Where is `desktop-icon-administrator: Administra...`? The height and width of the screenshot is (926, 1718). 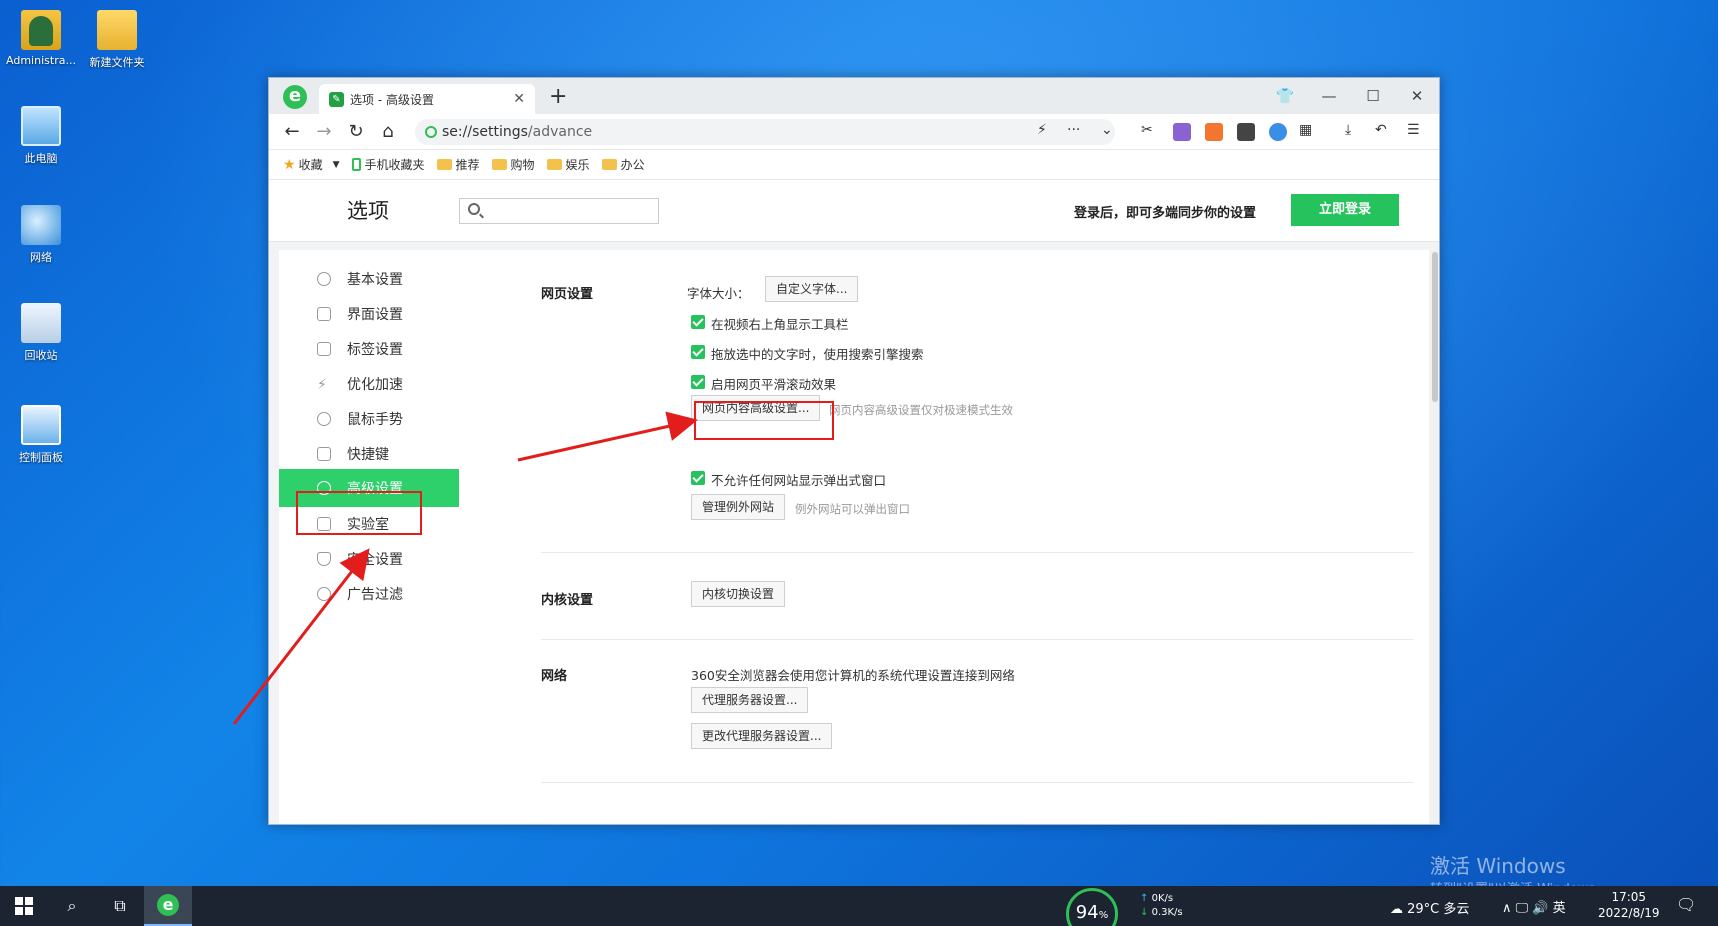 desktop-icon-administrator: Administra... is located at coordinates (41, 38).